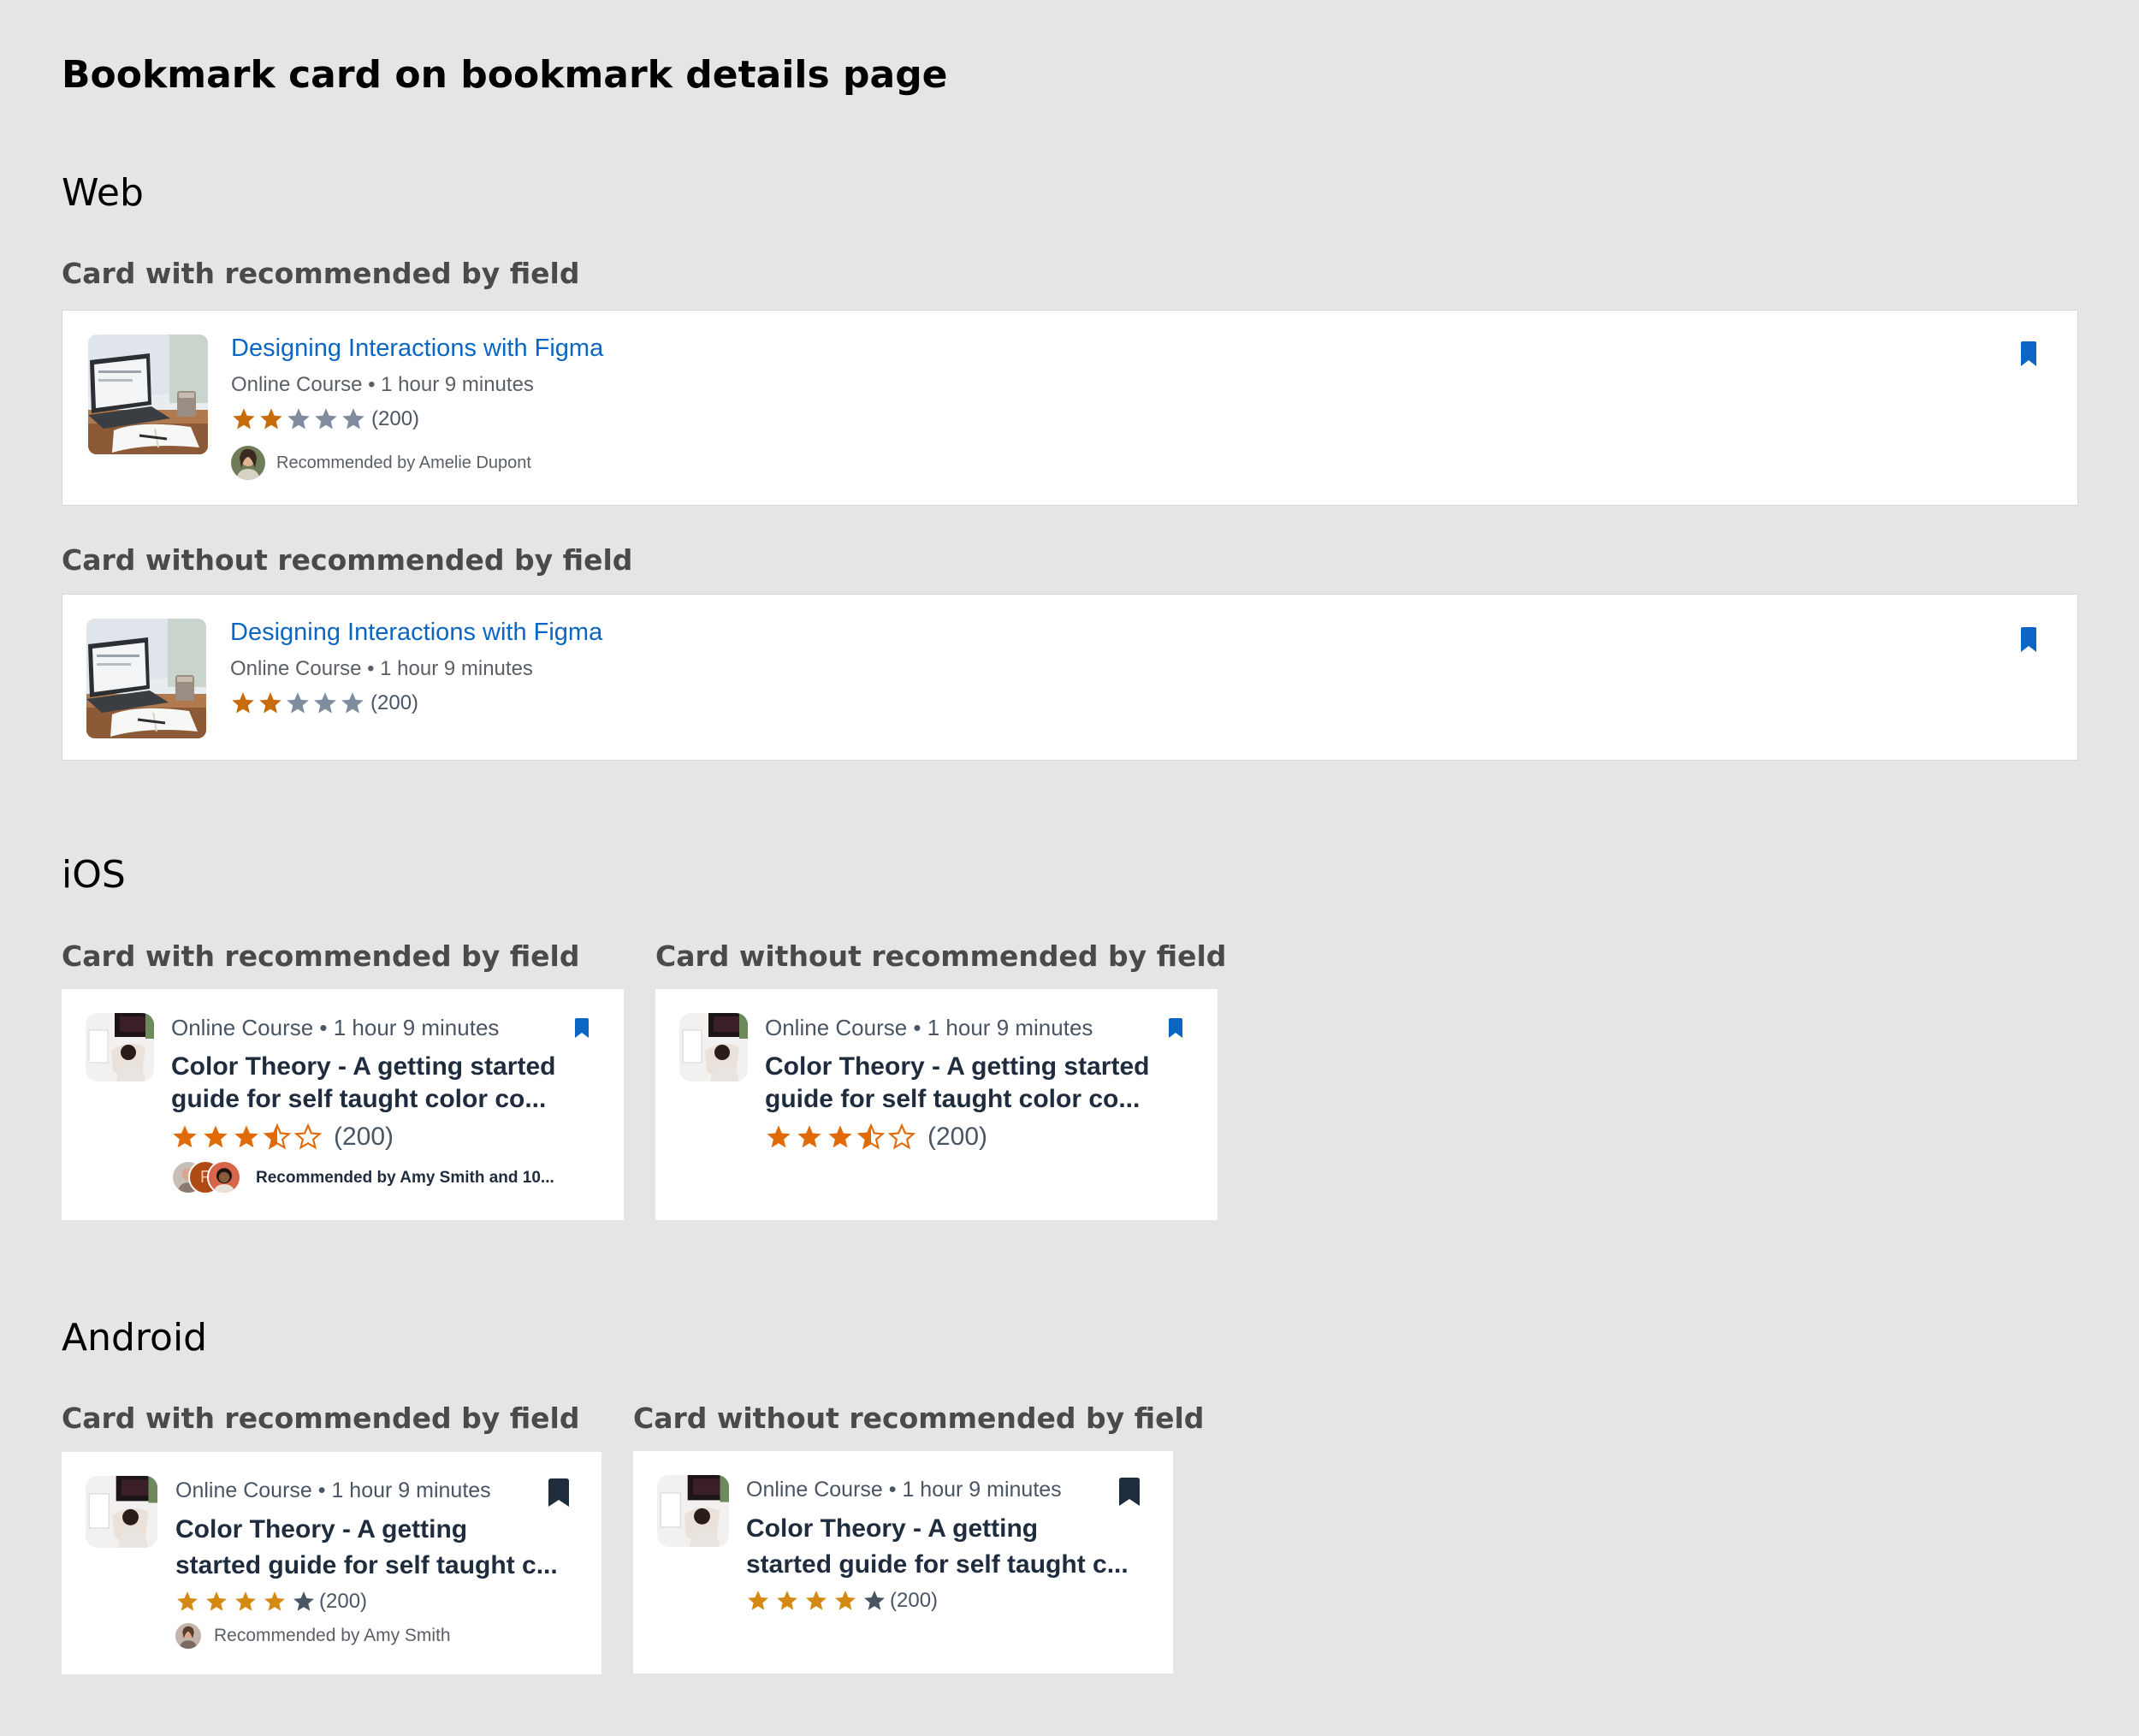  I want to click on android-without-label: Card without recommended by field, so click(919, 1418).